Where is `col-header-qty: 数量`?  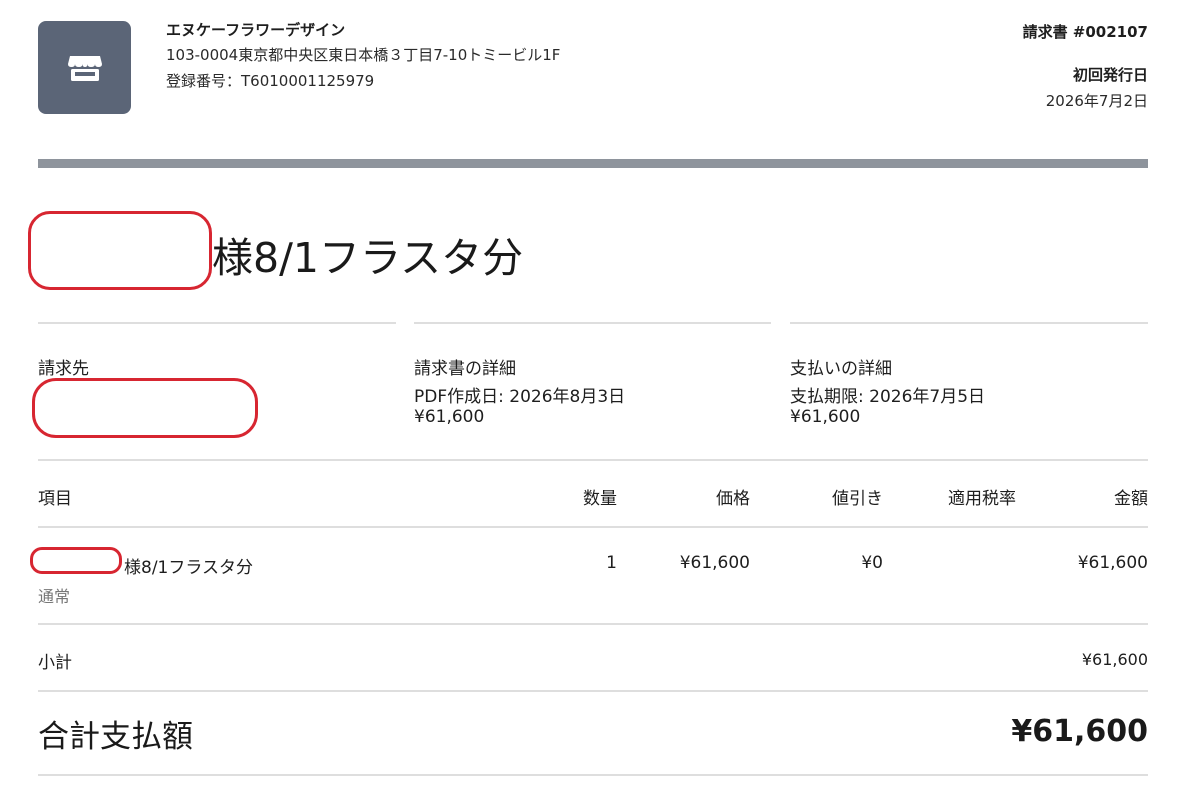 col-header-qty: 数量 is located at coordinates (600, 499).